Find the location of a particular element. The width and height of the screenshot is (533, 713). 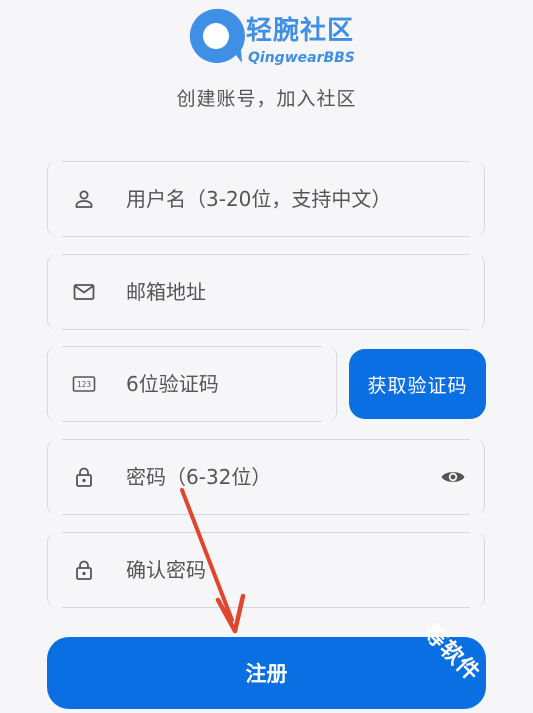

confirm-password-placeholder: 确认密码 is located at coordinates (166, 570).